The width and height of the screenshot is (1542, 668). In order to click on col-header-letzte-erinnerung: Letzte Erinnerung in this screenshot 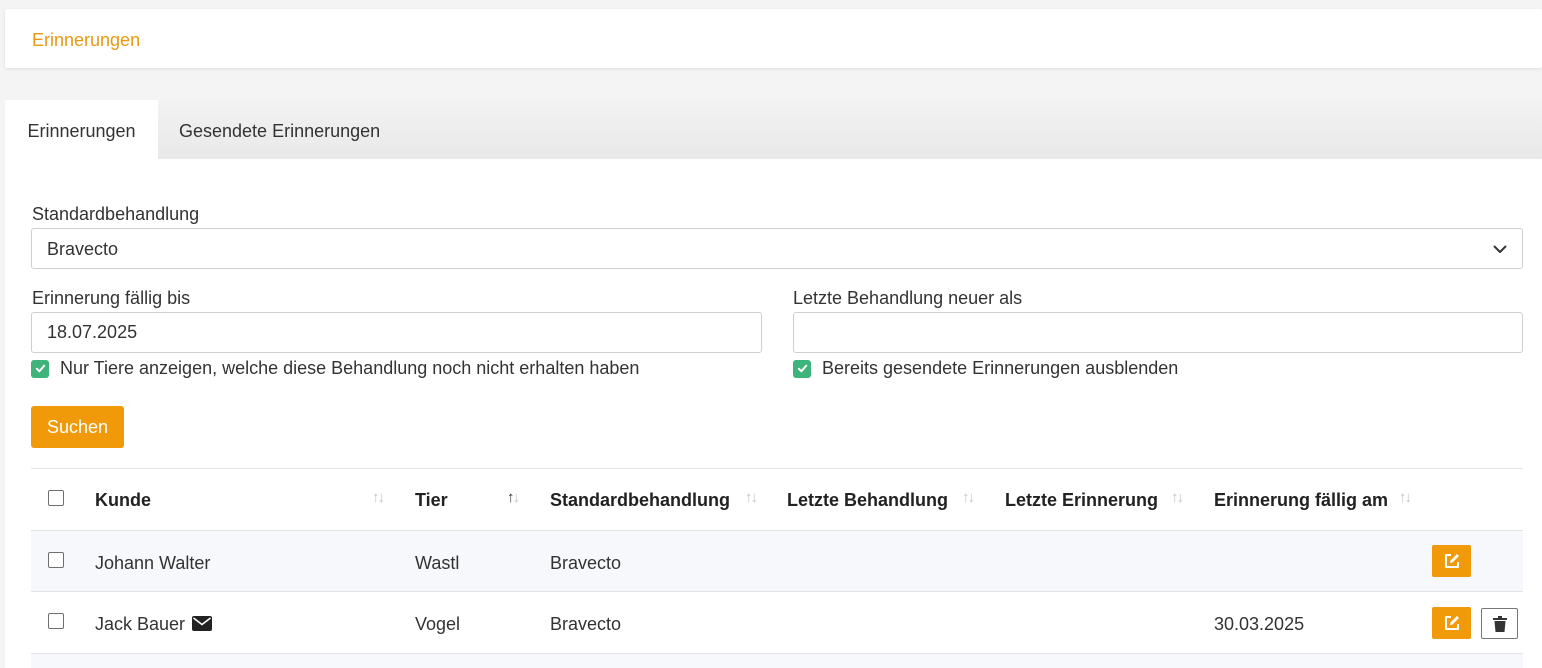, I will do `click(1081, 500)`.